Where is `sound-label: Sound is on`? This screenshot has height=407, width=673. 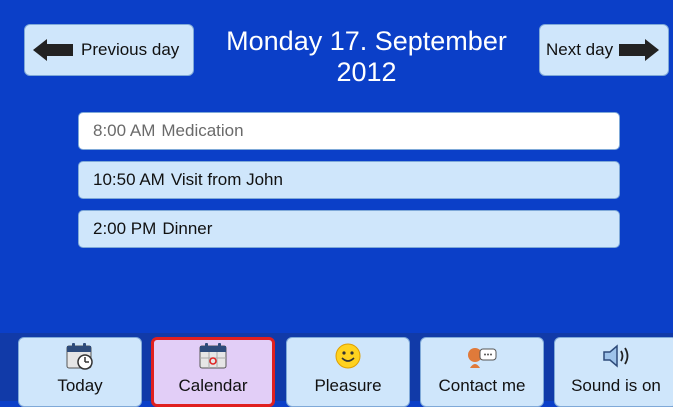 sound-label: Sound is on is located at coordinates (616, 385).